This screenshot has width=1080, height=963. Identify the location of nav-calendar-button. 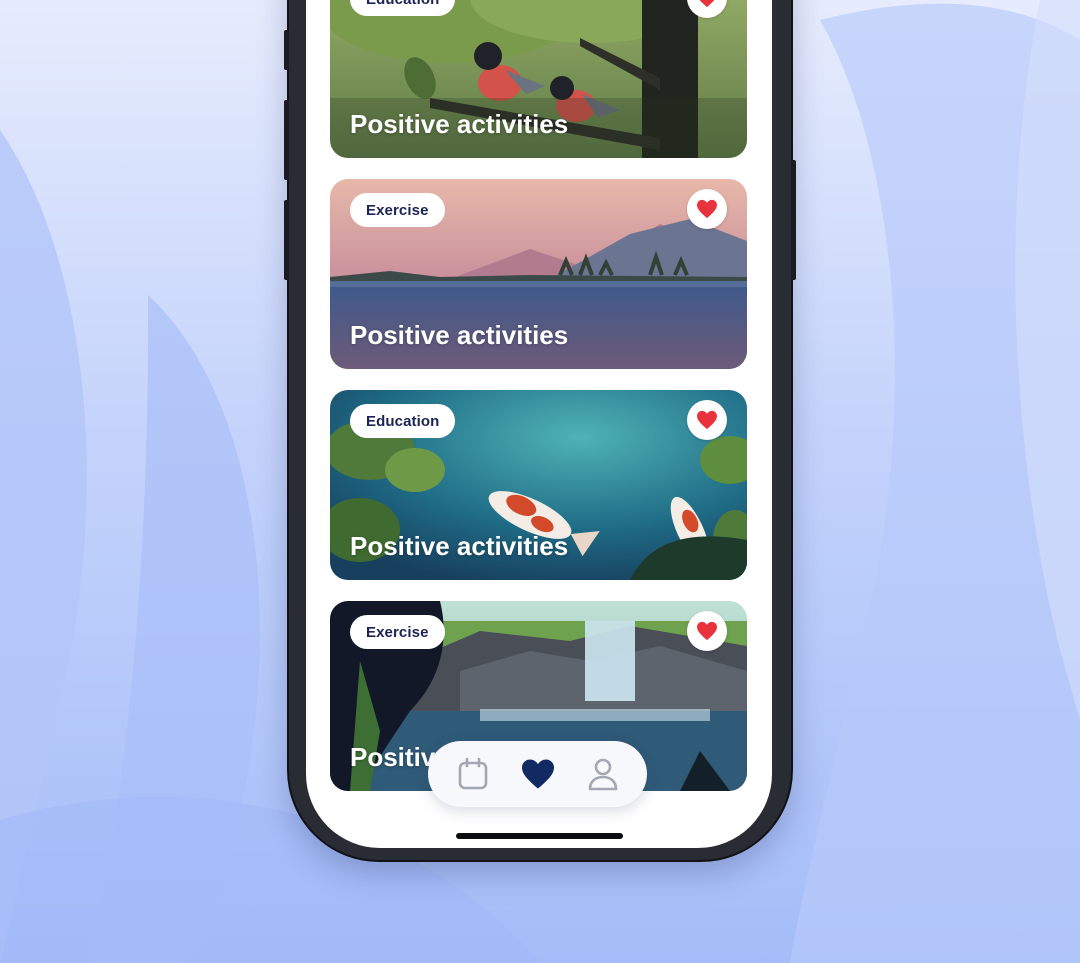
(473, 774).